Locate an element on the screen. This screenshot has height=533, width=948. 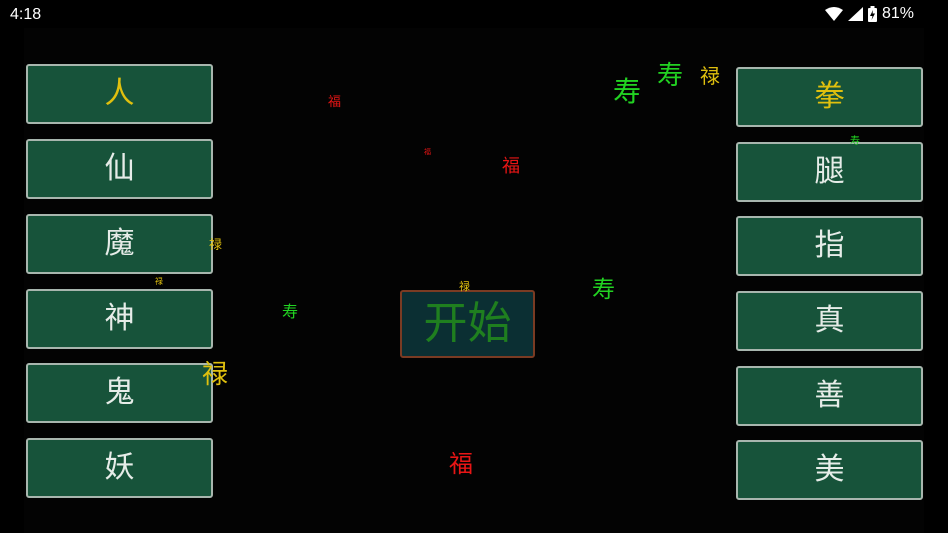
left-button-4: 神 is located at coordinates (119, 319).